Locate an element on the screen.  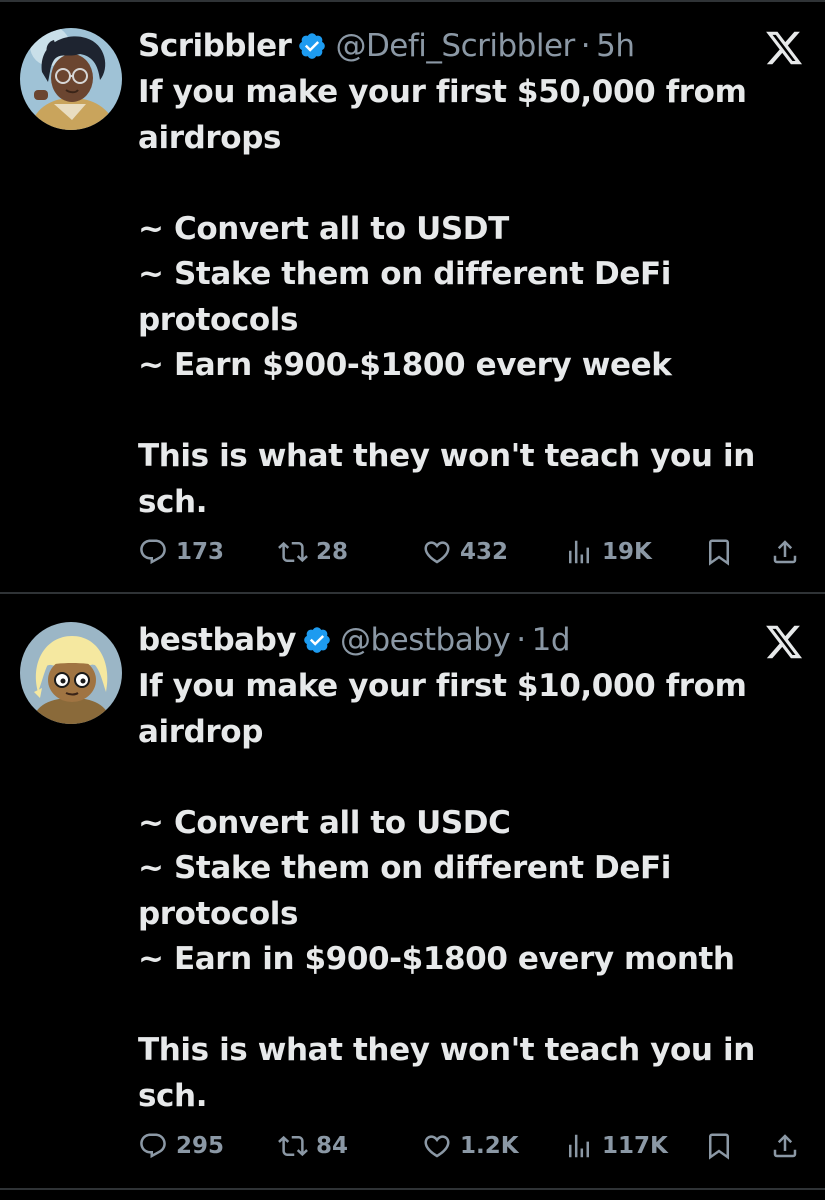
repost-count: 28 is located at coordinates (332, 552).